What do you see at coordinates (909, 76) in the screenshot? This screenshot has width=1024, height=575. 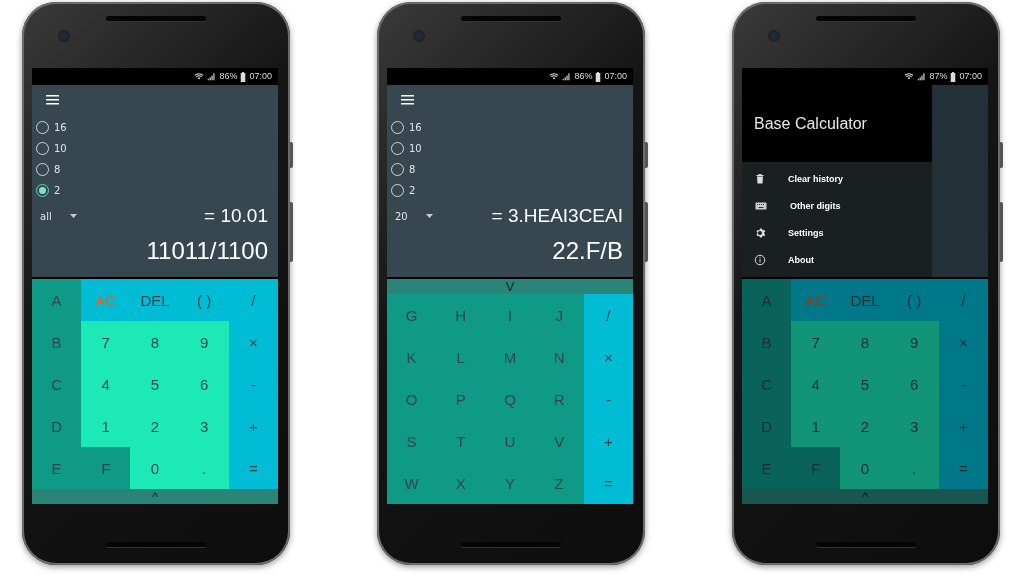 I see `wifi-icon` at bounding box center [909, 76].